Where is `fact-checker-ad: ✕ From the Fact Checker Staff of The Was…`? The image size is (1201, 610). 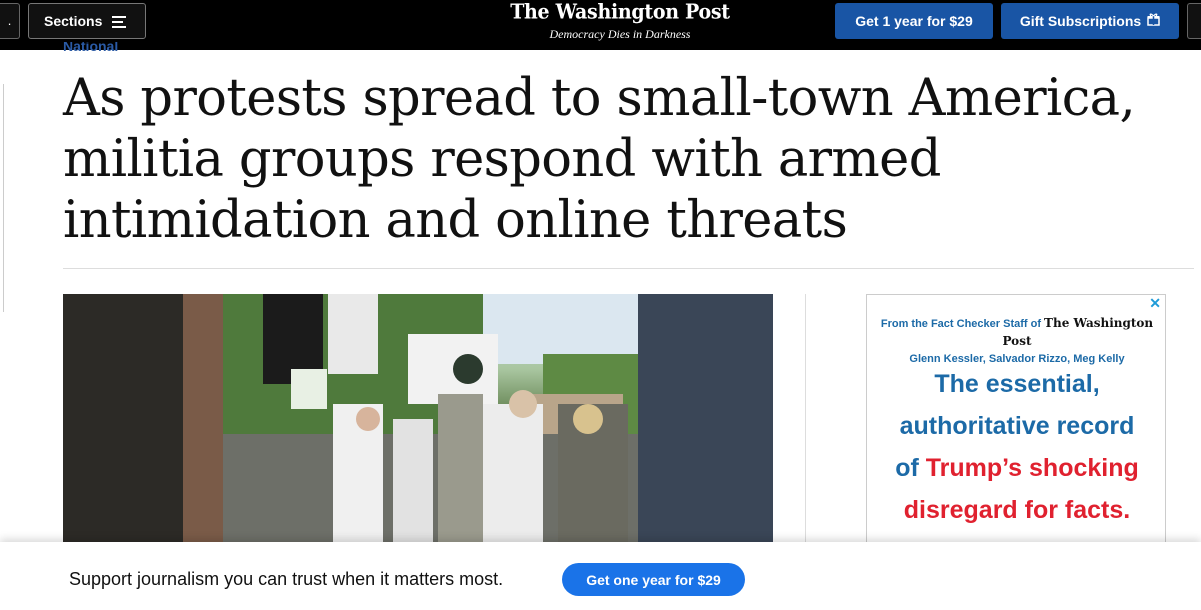 fact-checker-ad: ✕ From the Fact Checker Staff of The Was… is located at coordinates (1016, 419).